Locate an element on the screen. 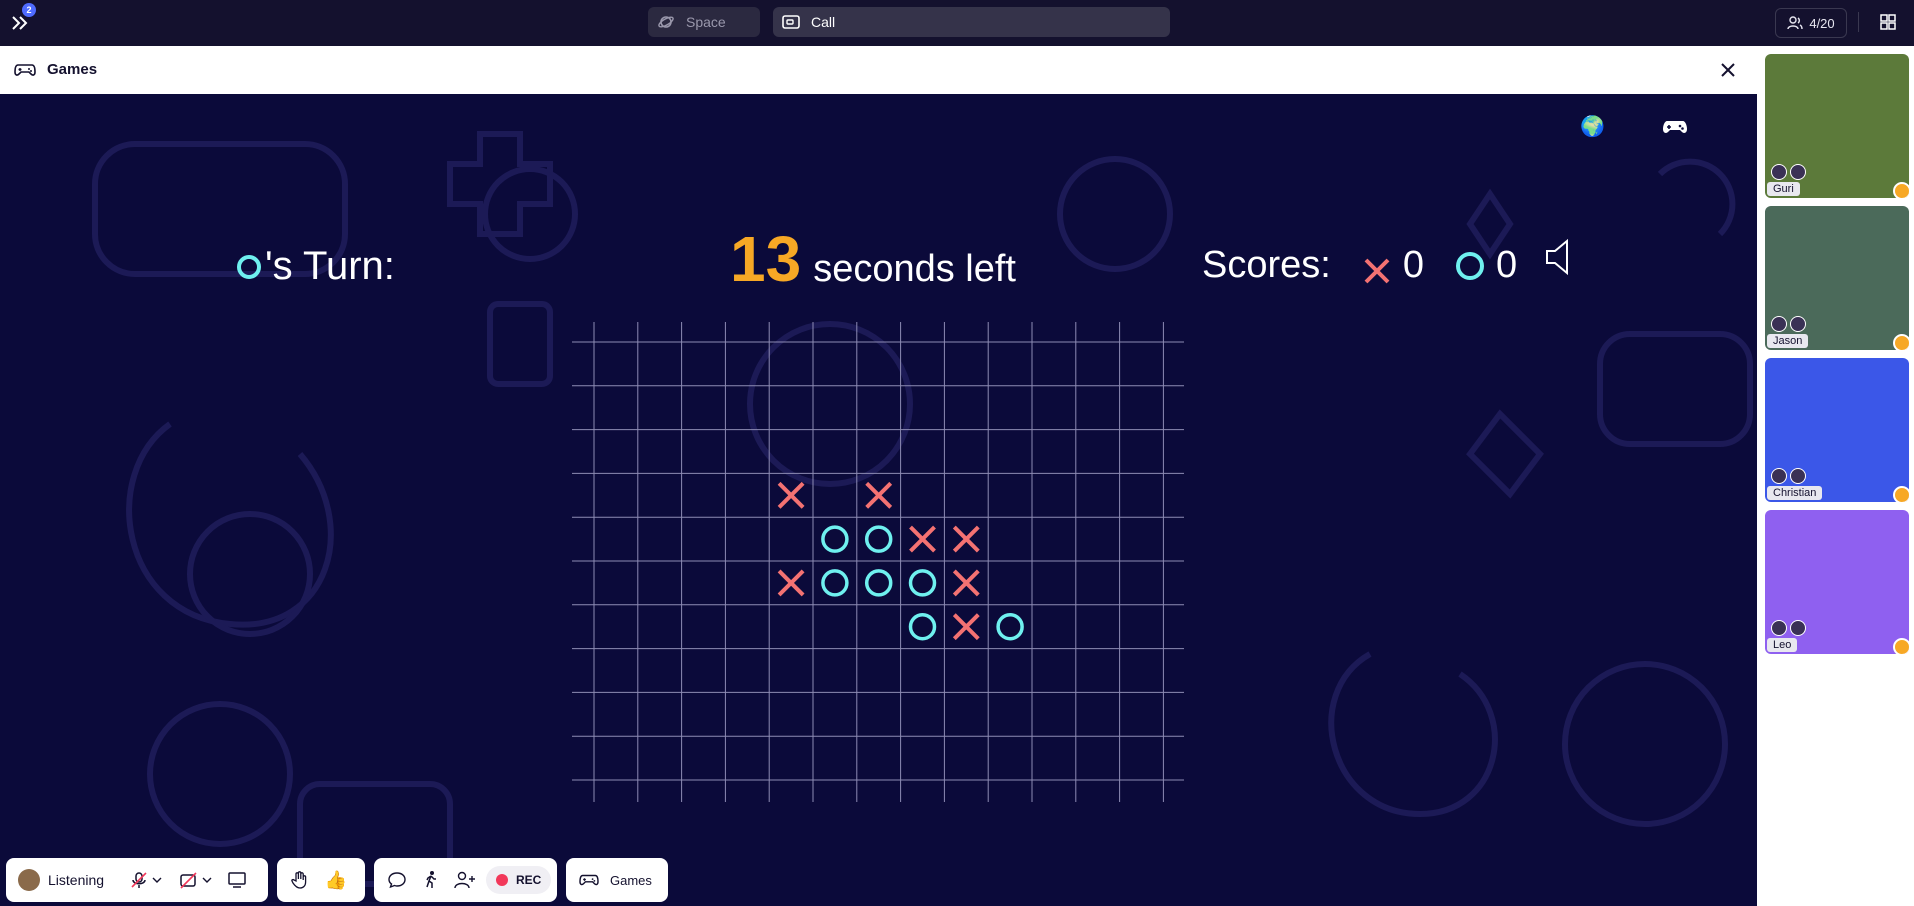 The height and width of the screenshot is (906, 1914). score-o: 0 is located at coordinates (1506, 265).